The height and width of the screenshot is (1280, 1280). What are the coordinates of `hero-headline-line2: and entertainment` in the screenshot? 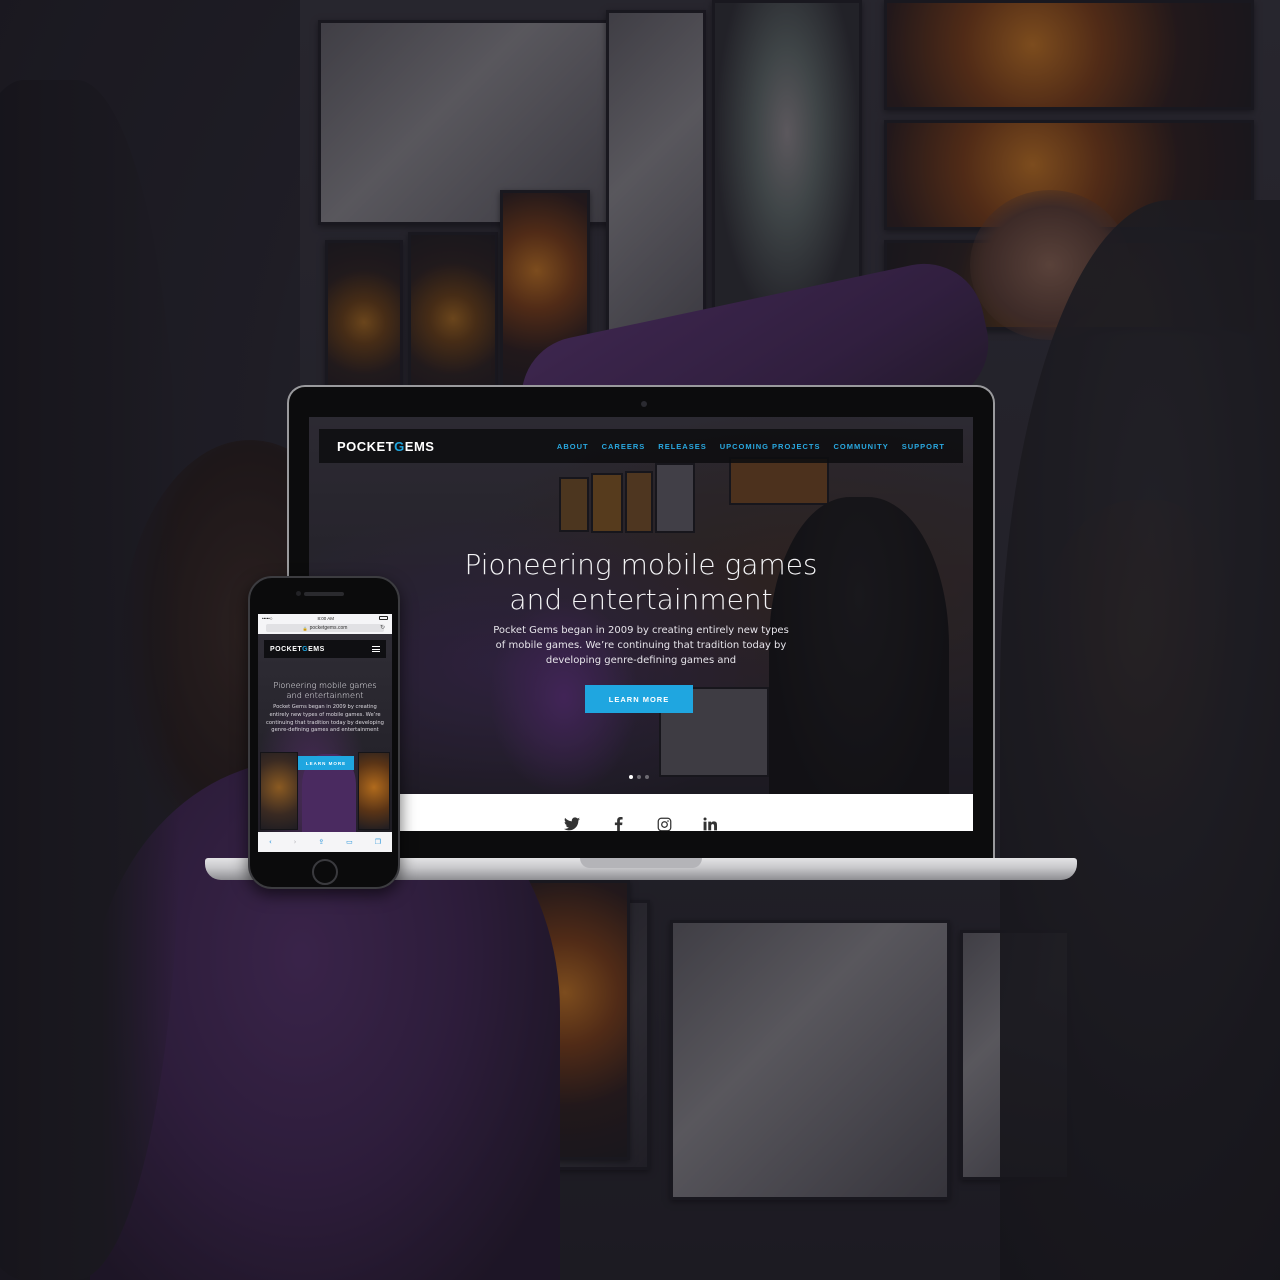 It's located at (641, 599).